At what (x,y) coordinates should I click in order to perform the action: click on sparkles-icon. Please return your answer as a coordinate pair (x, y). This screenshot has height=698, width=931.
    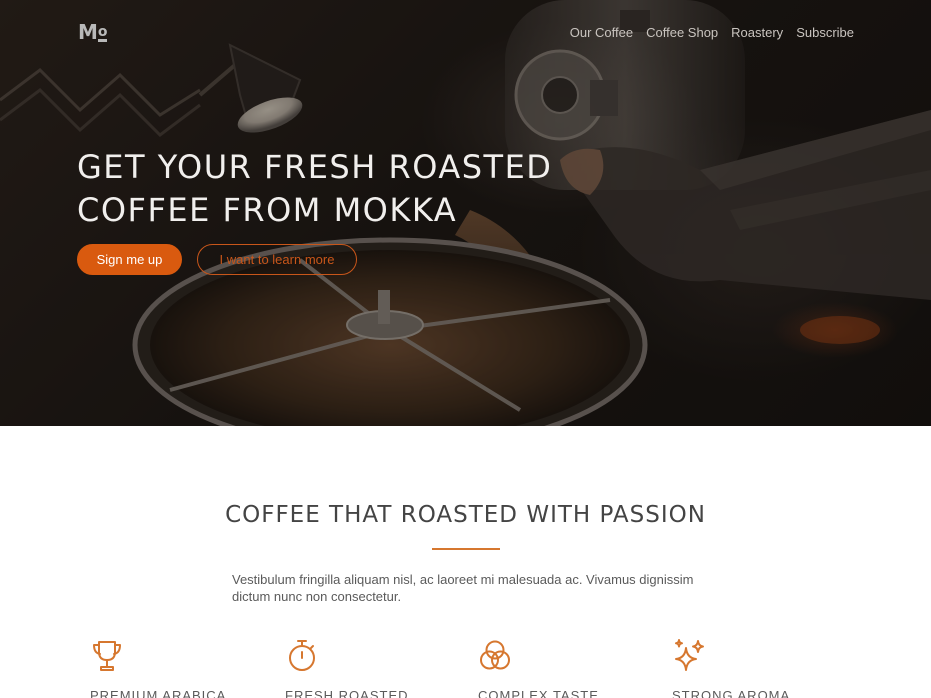
    Looking at the image, I should click on (689, 655).